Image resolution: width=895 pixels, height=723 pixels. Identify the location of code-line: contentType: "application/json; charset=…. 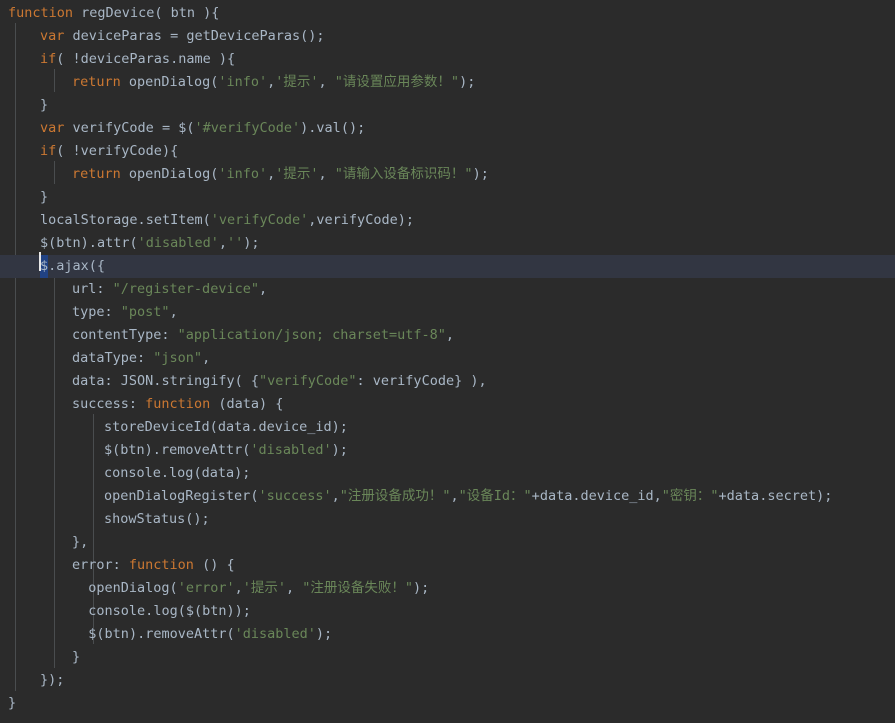
(447, 335).